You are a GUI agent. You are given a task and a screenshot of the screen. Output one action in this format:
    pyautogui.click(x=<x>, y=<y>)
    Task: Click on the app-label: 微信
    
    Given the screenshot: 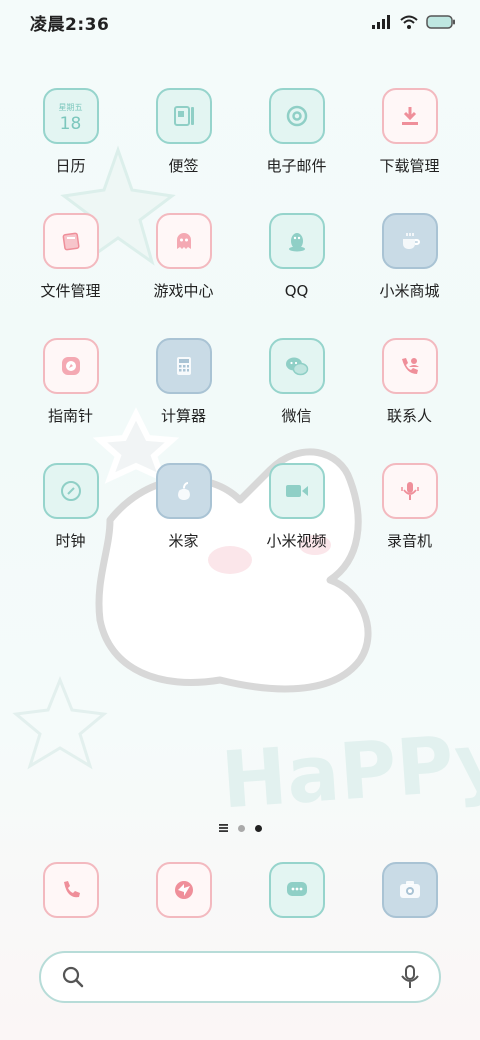 What is the action you would take?
    pyautogui.click(x=296, y=416)
    